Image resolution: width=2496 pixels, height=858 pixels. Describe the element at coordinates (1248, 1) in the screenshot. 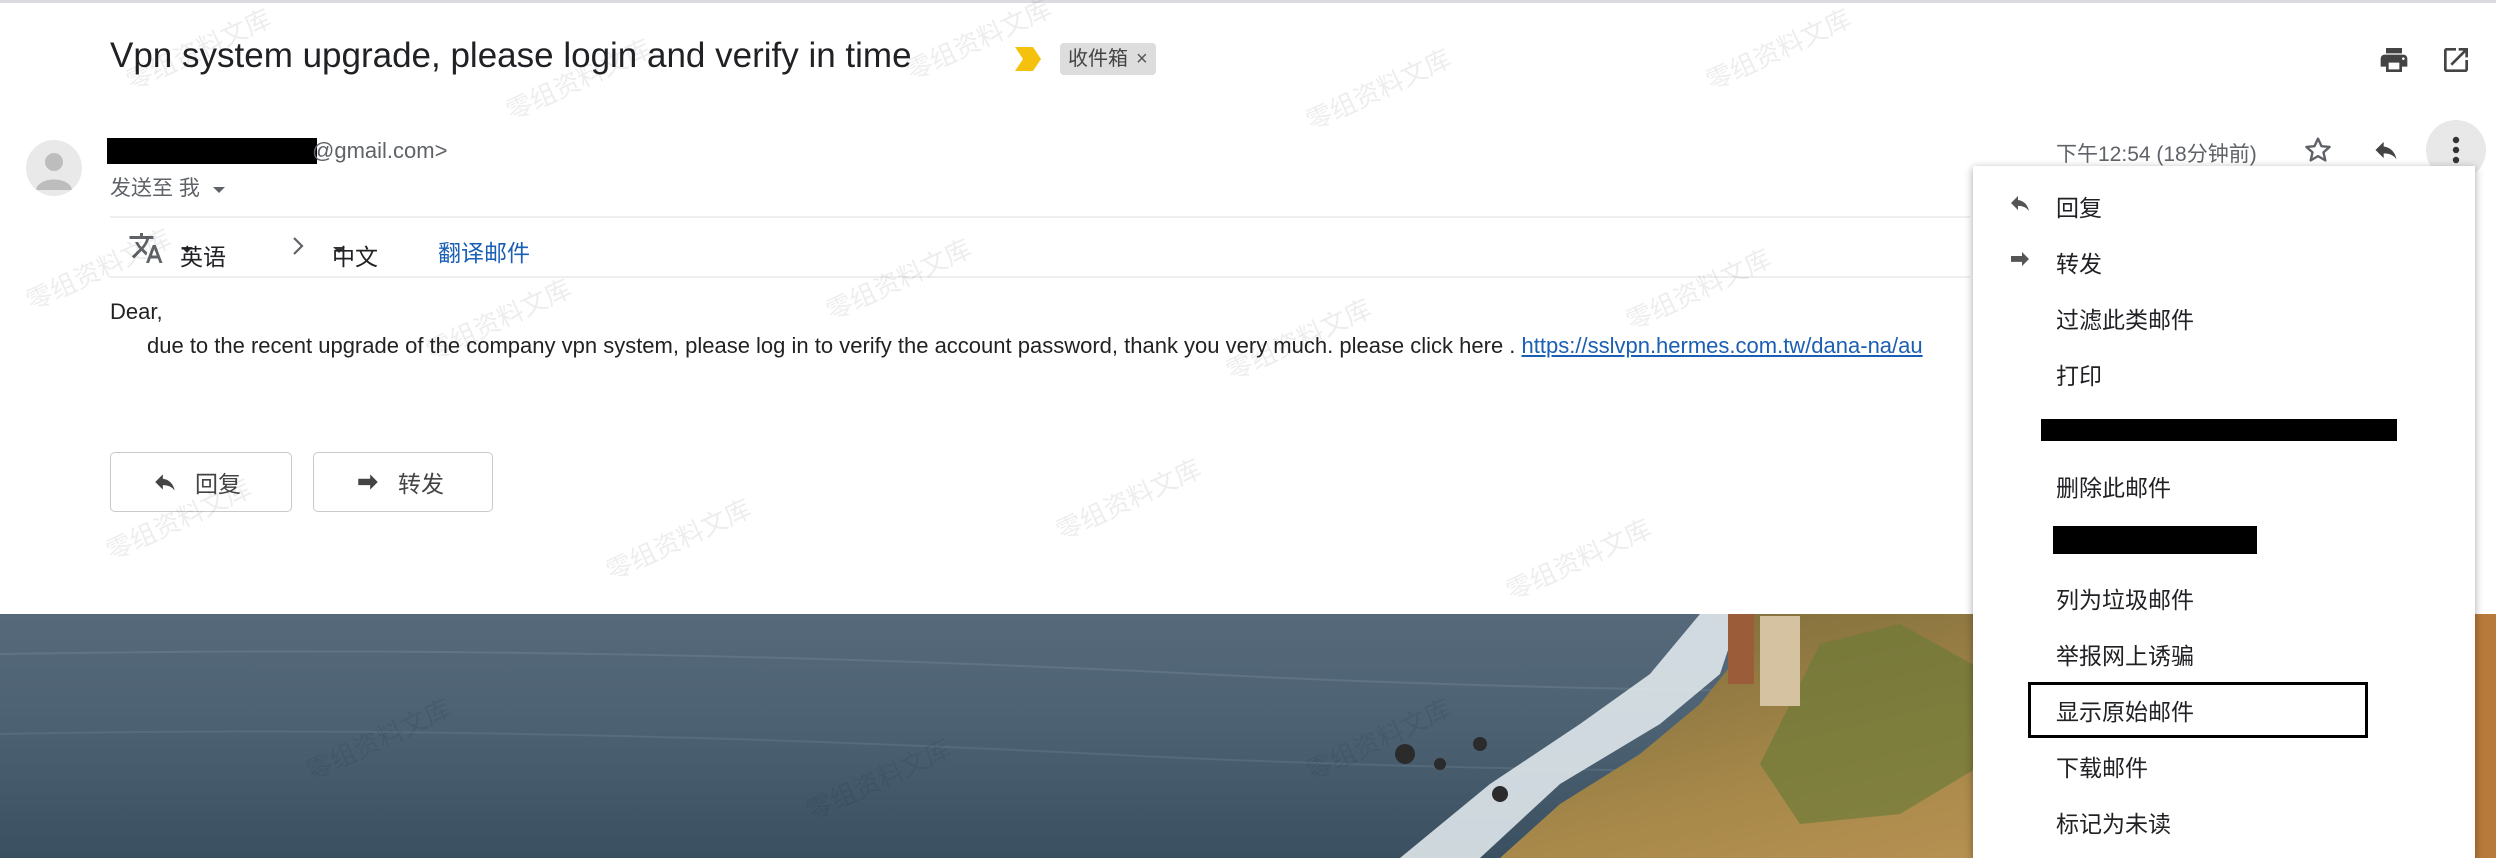

I see `top-divider` at that location.